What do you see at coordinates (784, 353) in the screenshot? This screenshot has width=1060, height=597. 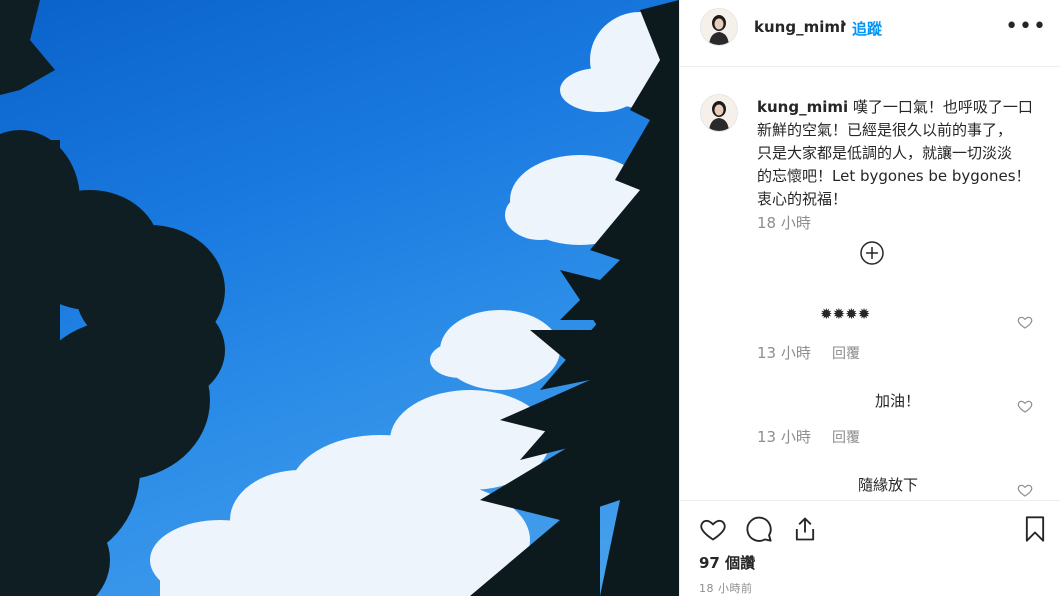 I see `comment-time-1: 13 小時` at bounding box center [784, 353].